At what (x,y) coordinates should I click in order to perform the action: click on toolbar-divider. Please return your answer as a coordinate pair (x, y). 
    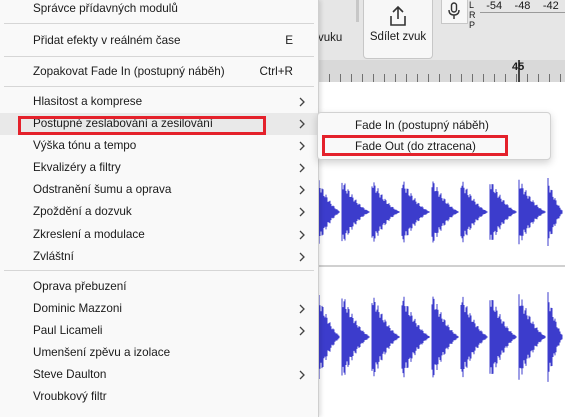
    Looking at the image, I should click on (357, 11).